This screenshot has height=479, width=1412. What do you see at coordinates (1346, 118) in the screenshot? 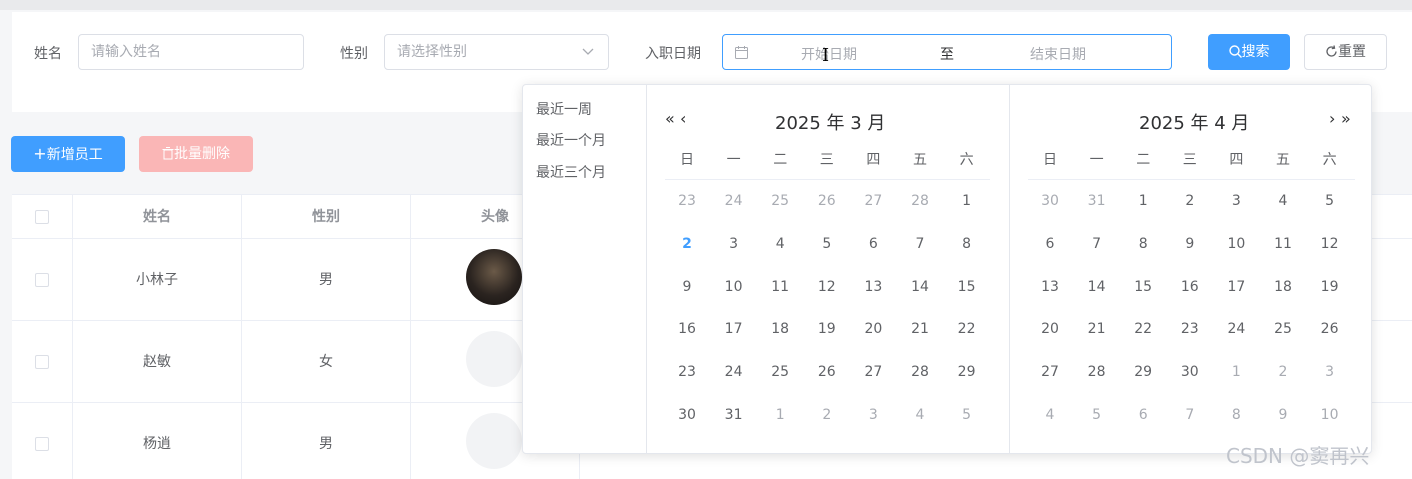
I see `next-year-icon: »` at bounding box center [1346, 118].